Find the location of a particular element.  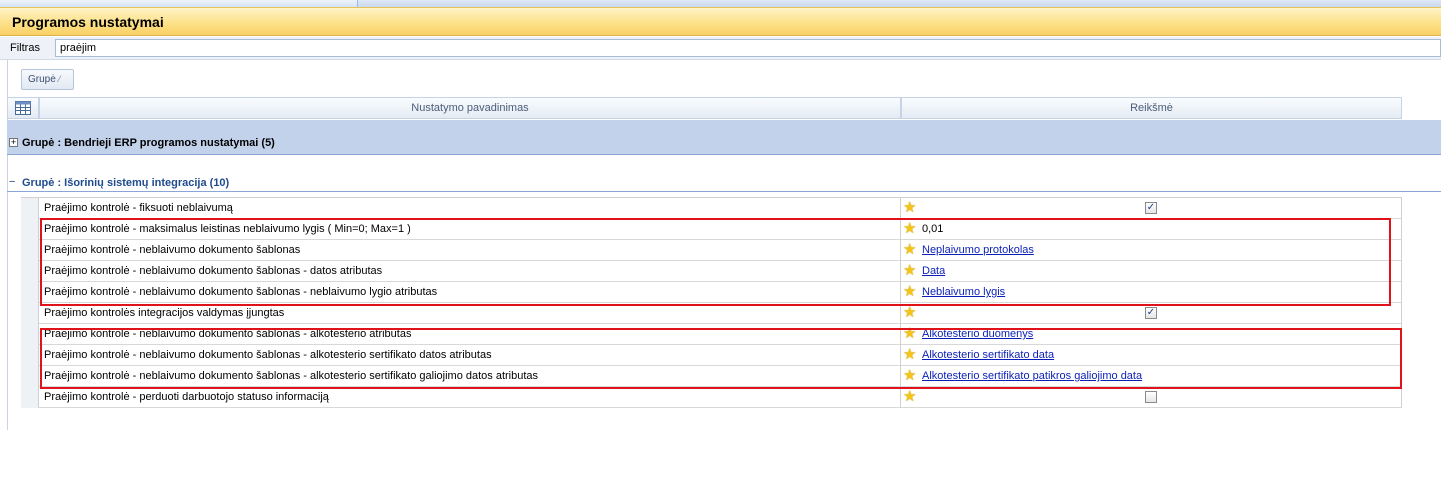

filter-row: Filtras is located at coordinates (720, 48).